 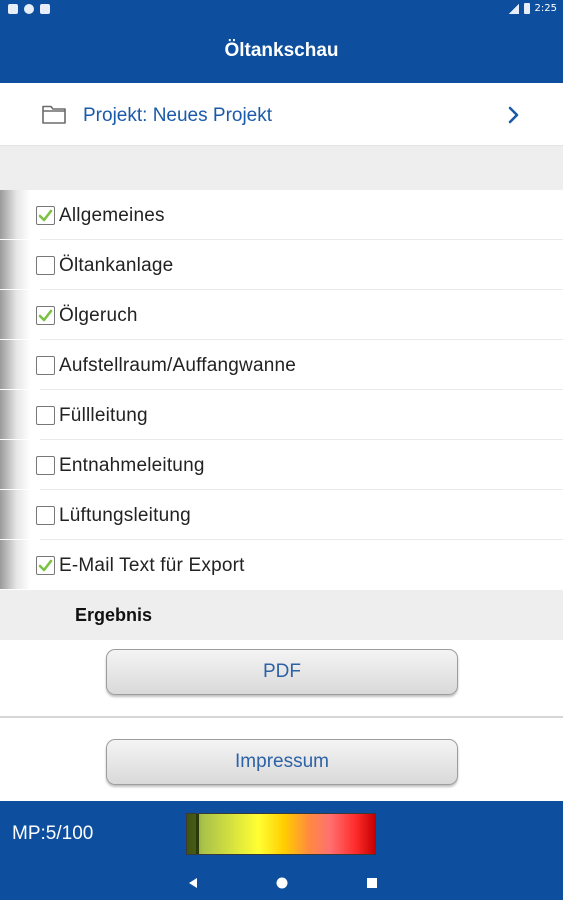 What do you see at coordinates (281, 615) in the screenshot?
I see `result-section-header: Ergebnis` at bounding box center [281, 615].